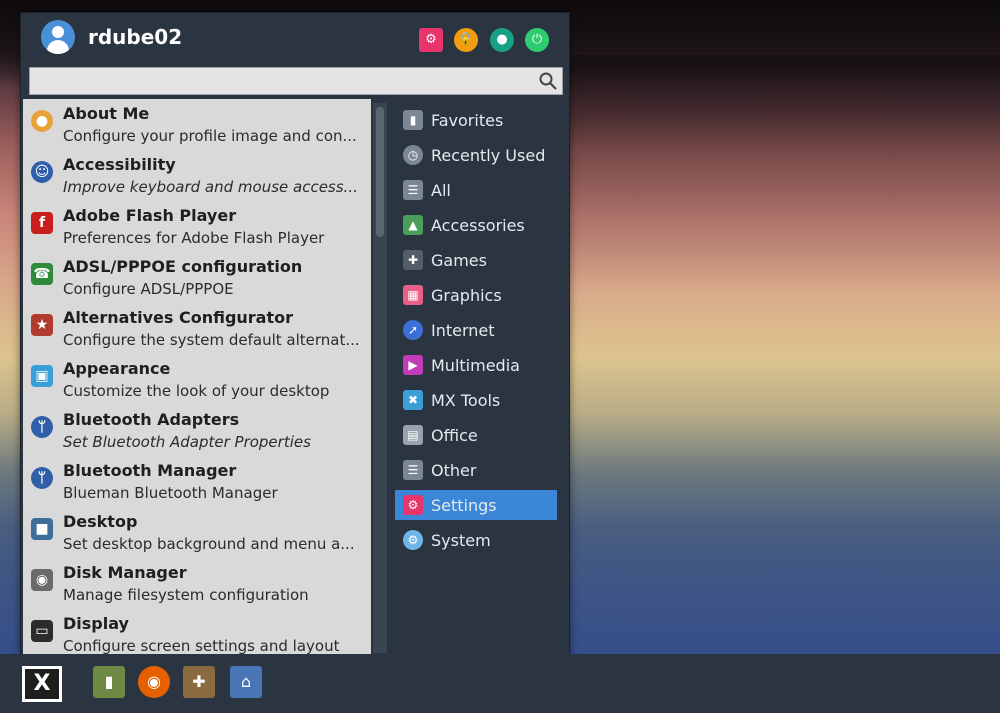 This screenshot has width=1000, height=713. What do you see at coordinates (42, 631) in the screenshot?
I see `display-icon: ▭` at bounding box center [42, 631].